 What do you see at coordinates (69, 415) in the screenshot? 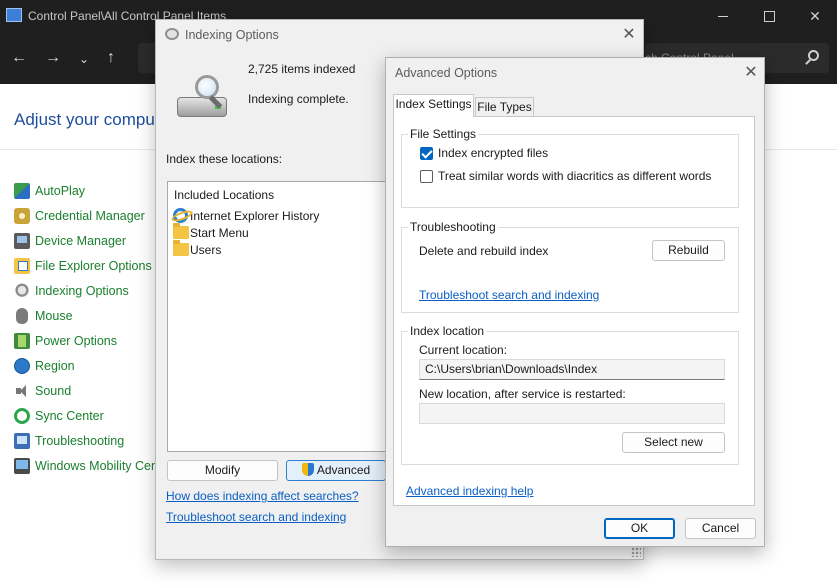
I see `cp-item-label: Sync Center` at bounding box center [69, 415].